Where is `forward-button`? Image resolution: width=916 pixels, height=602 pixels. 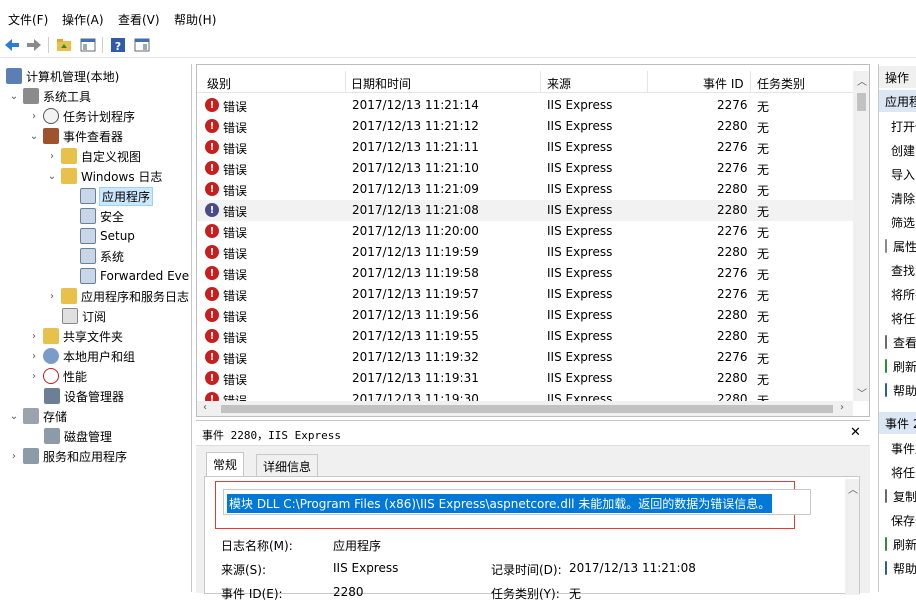
forward-button is located at coordinates (34, 45).